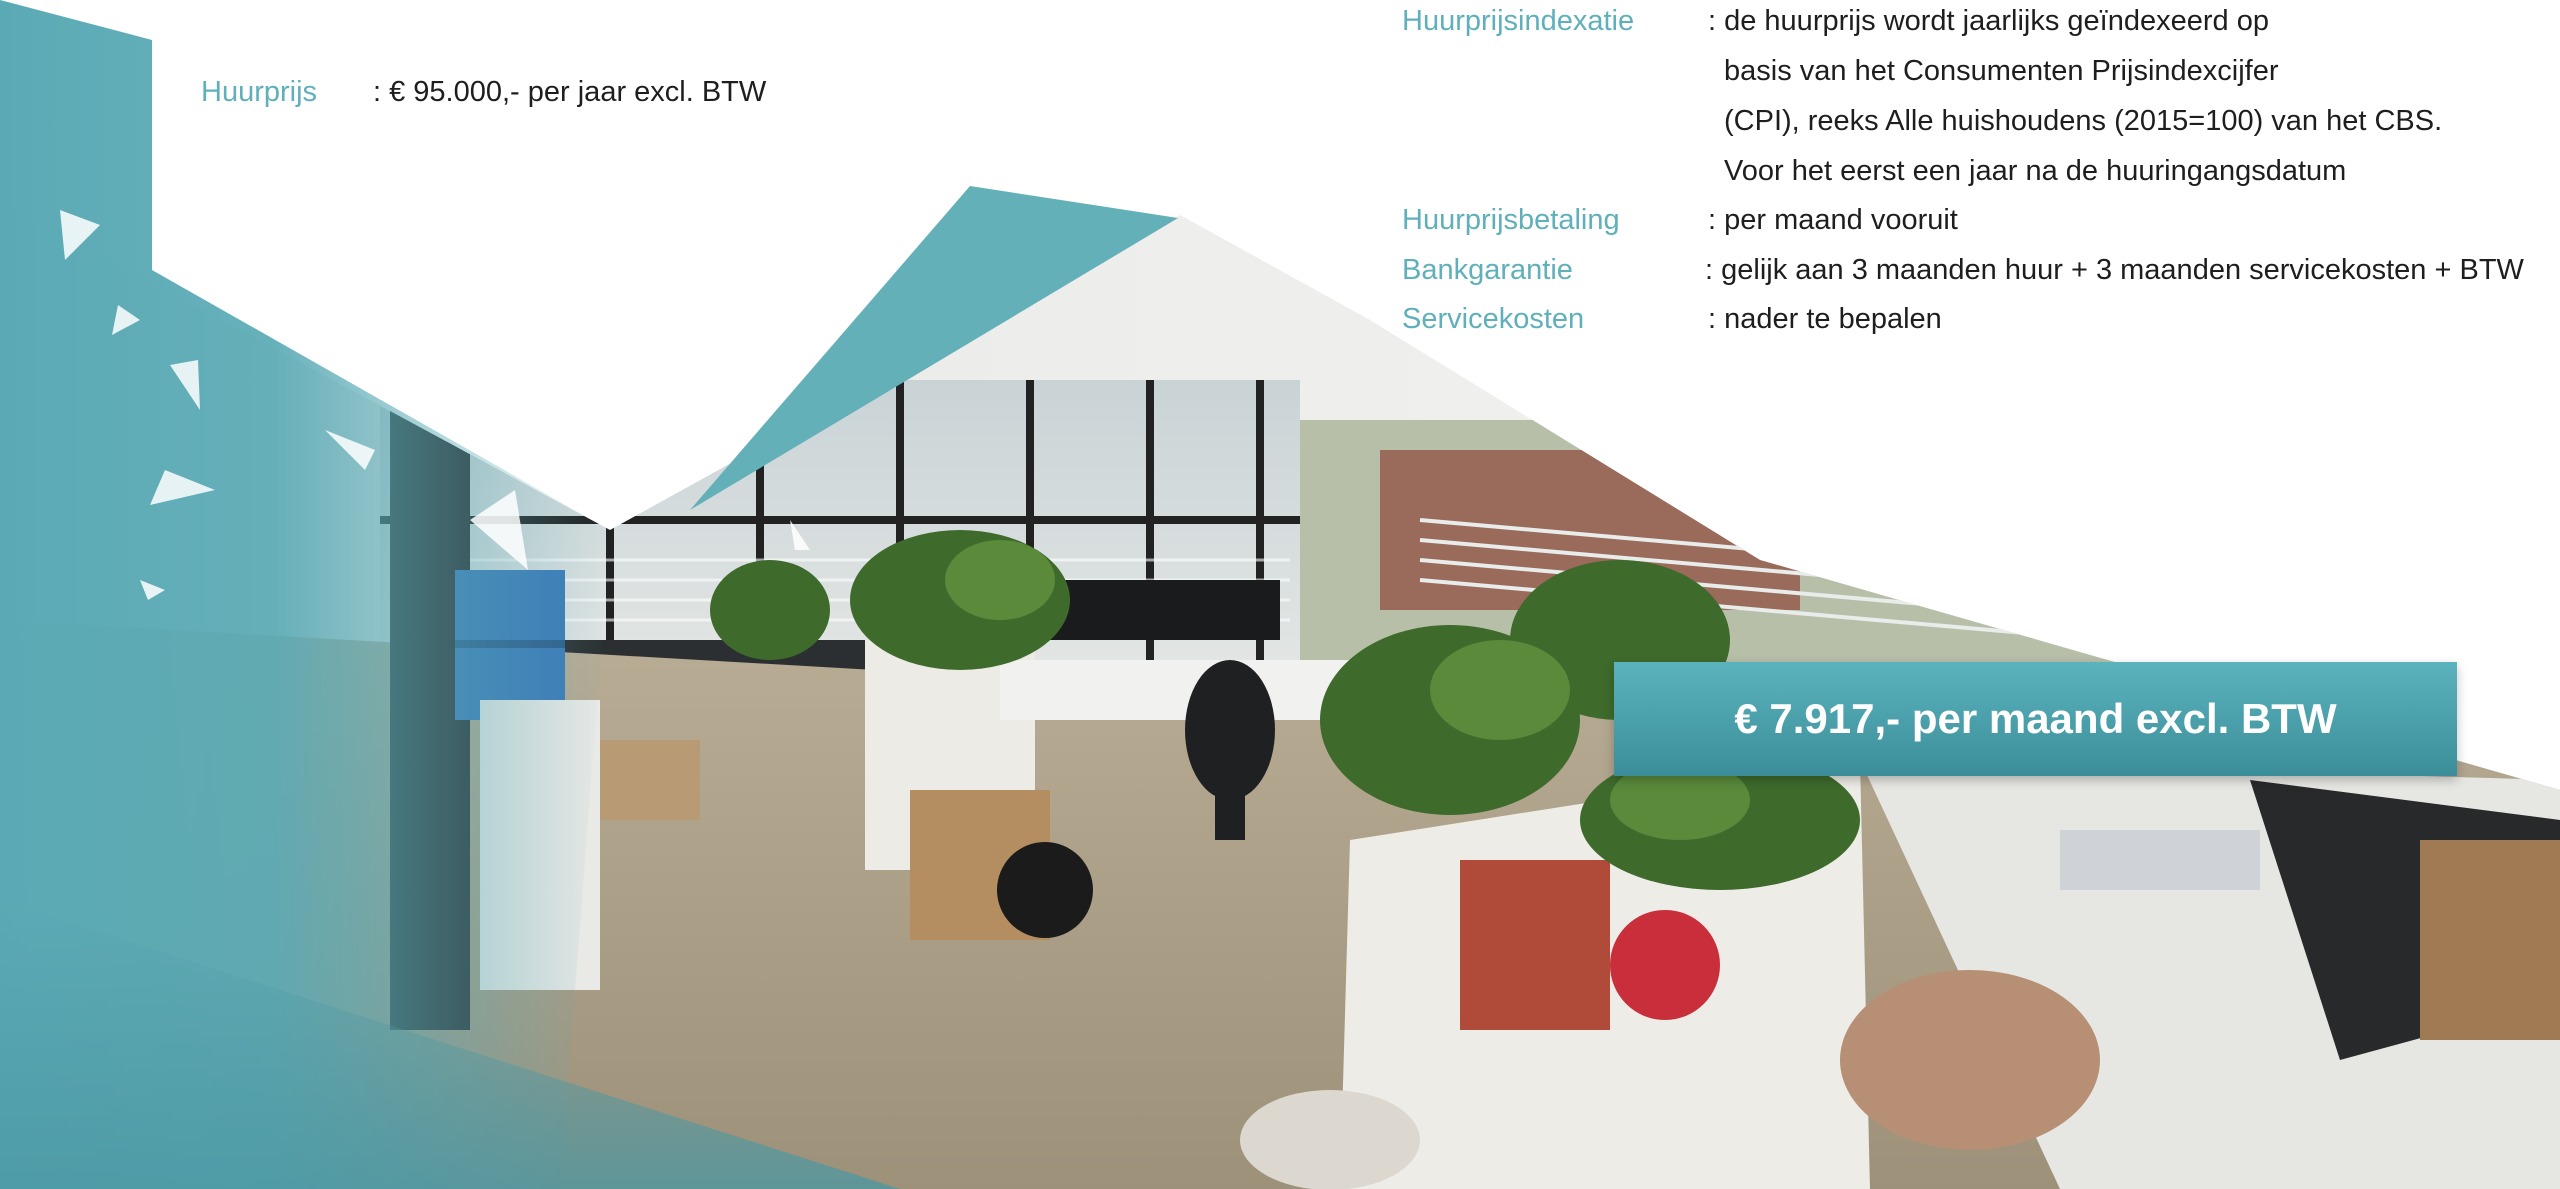 The image size is (2560, 1189). What do you see at coordinates (1487, 270) in the screenshot?
I see `bankgarantie-label: Bankgarantie` at bounding box center [1487, 270].